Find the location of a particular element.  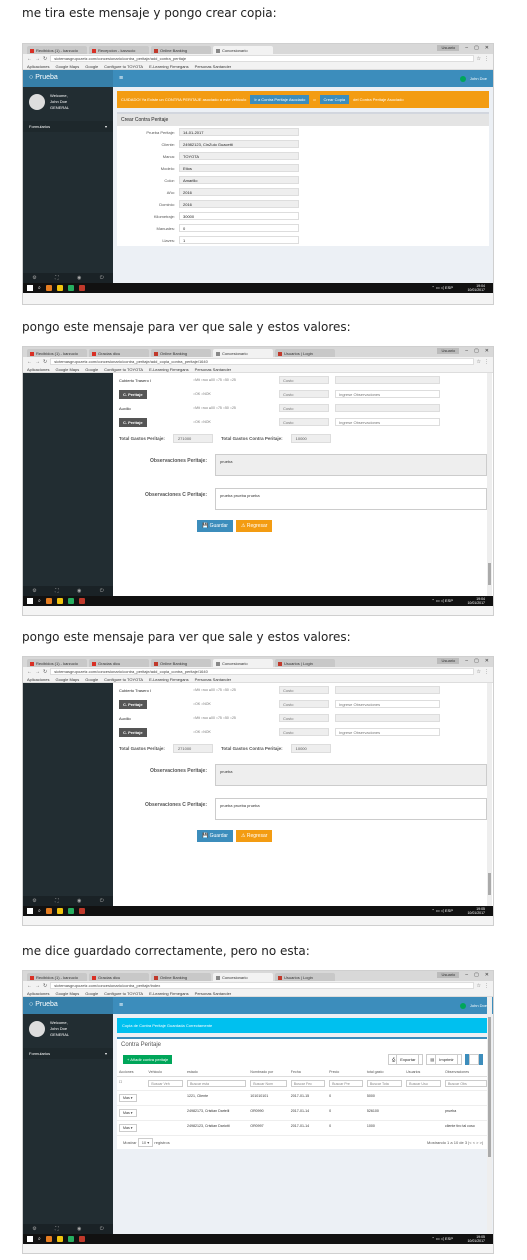

observaciones-input is located at coordinates (387, 718).